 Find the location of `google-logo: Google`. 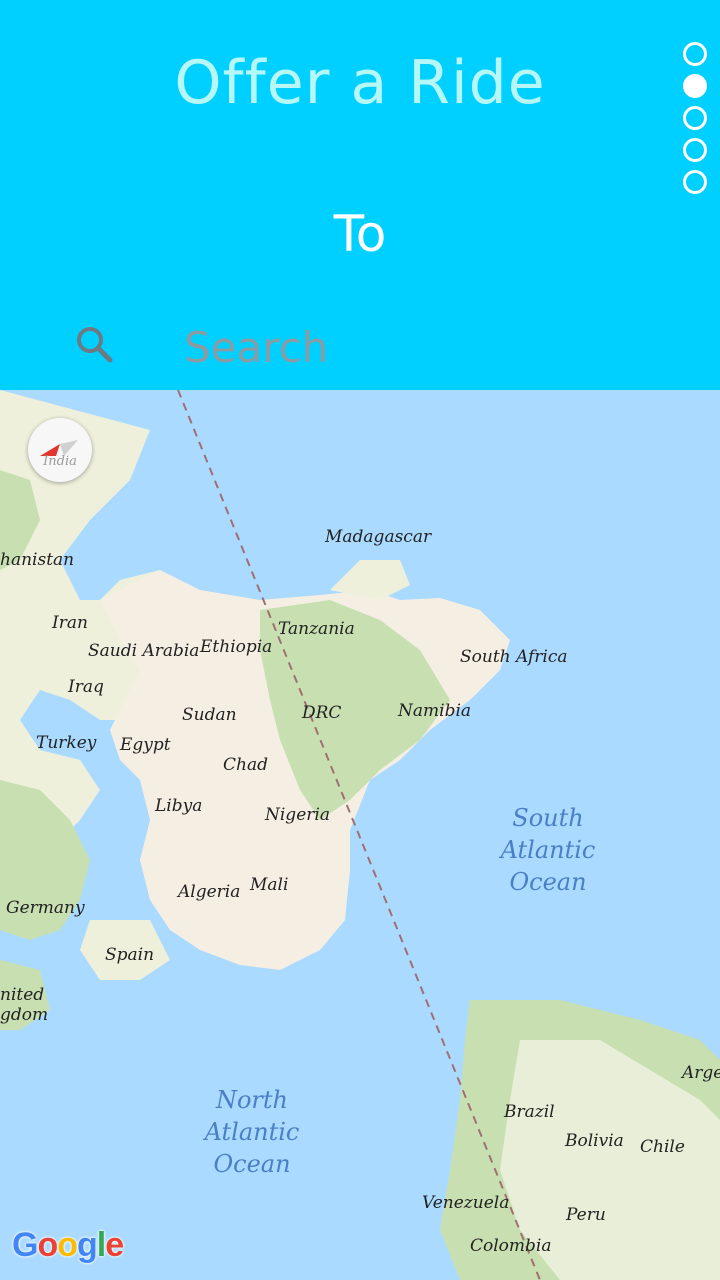

google-logo: Google is located at coordinates (68, 1245).